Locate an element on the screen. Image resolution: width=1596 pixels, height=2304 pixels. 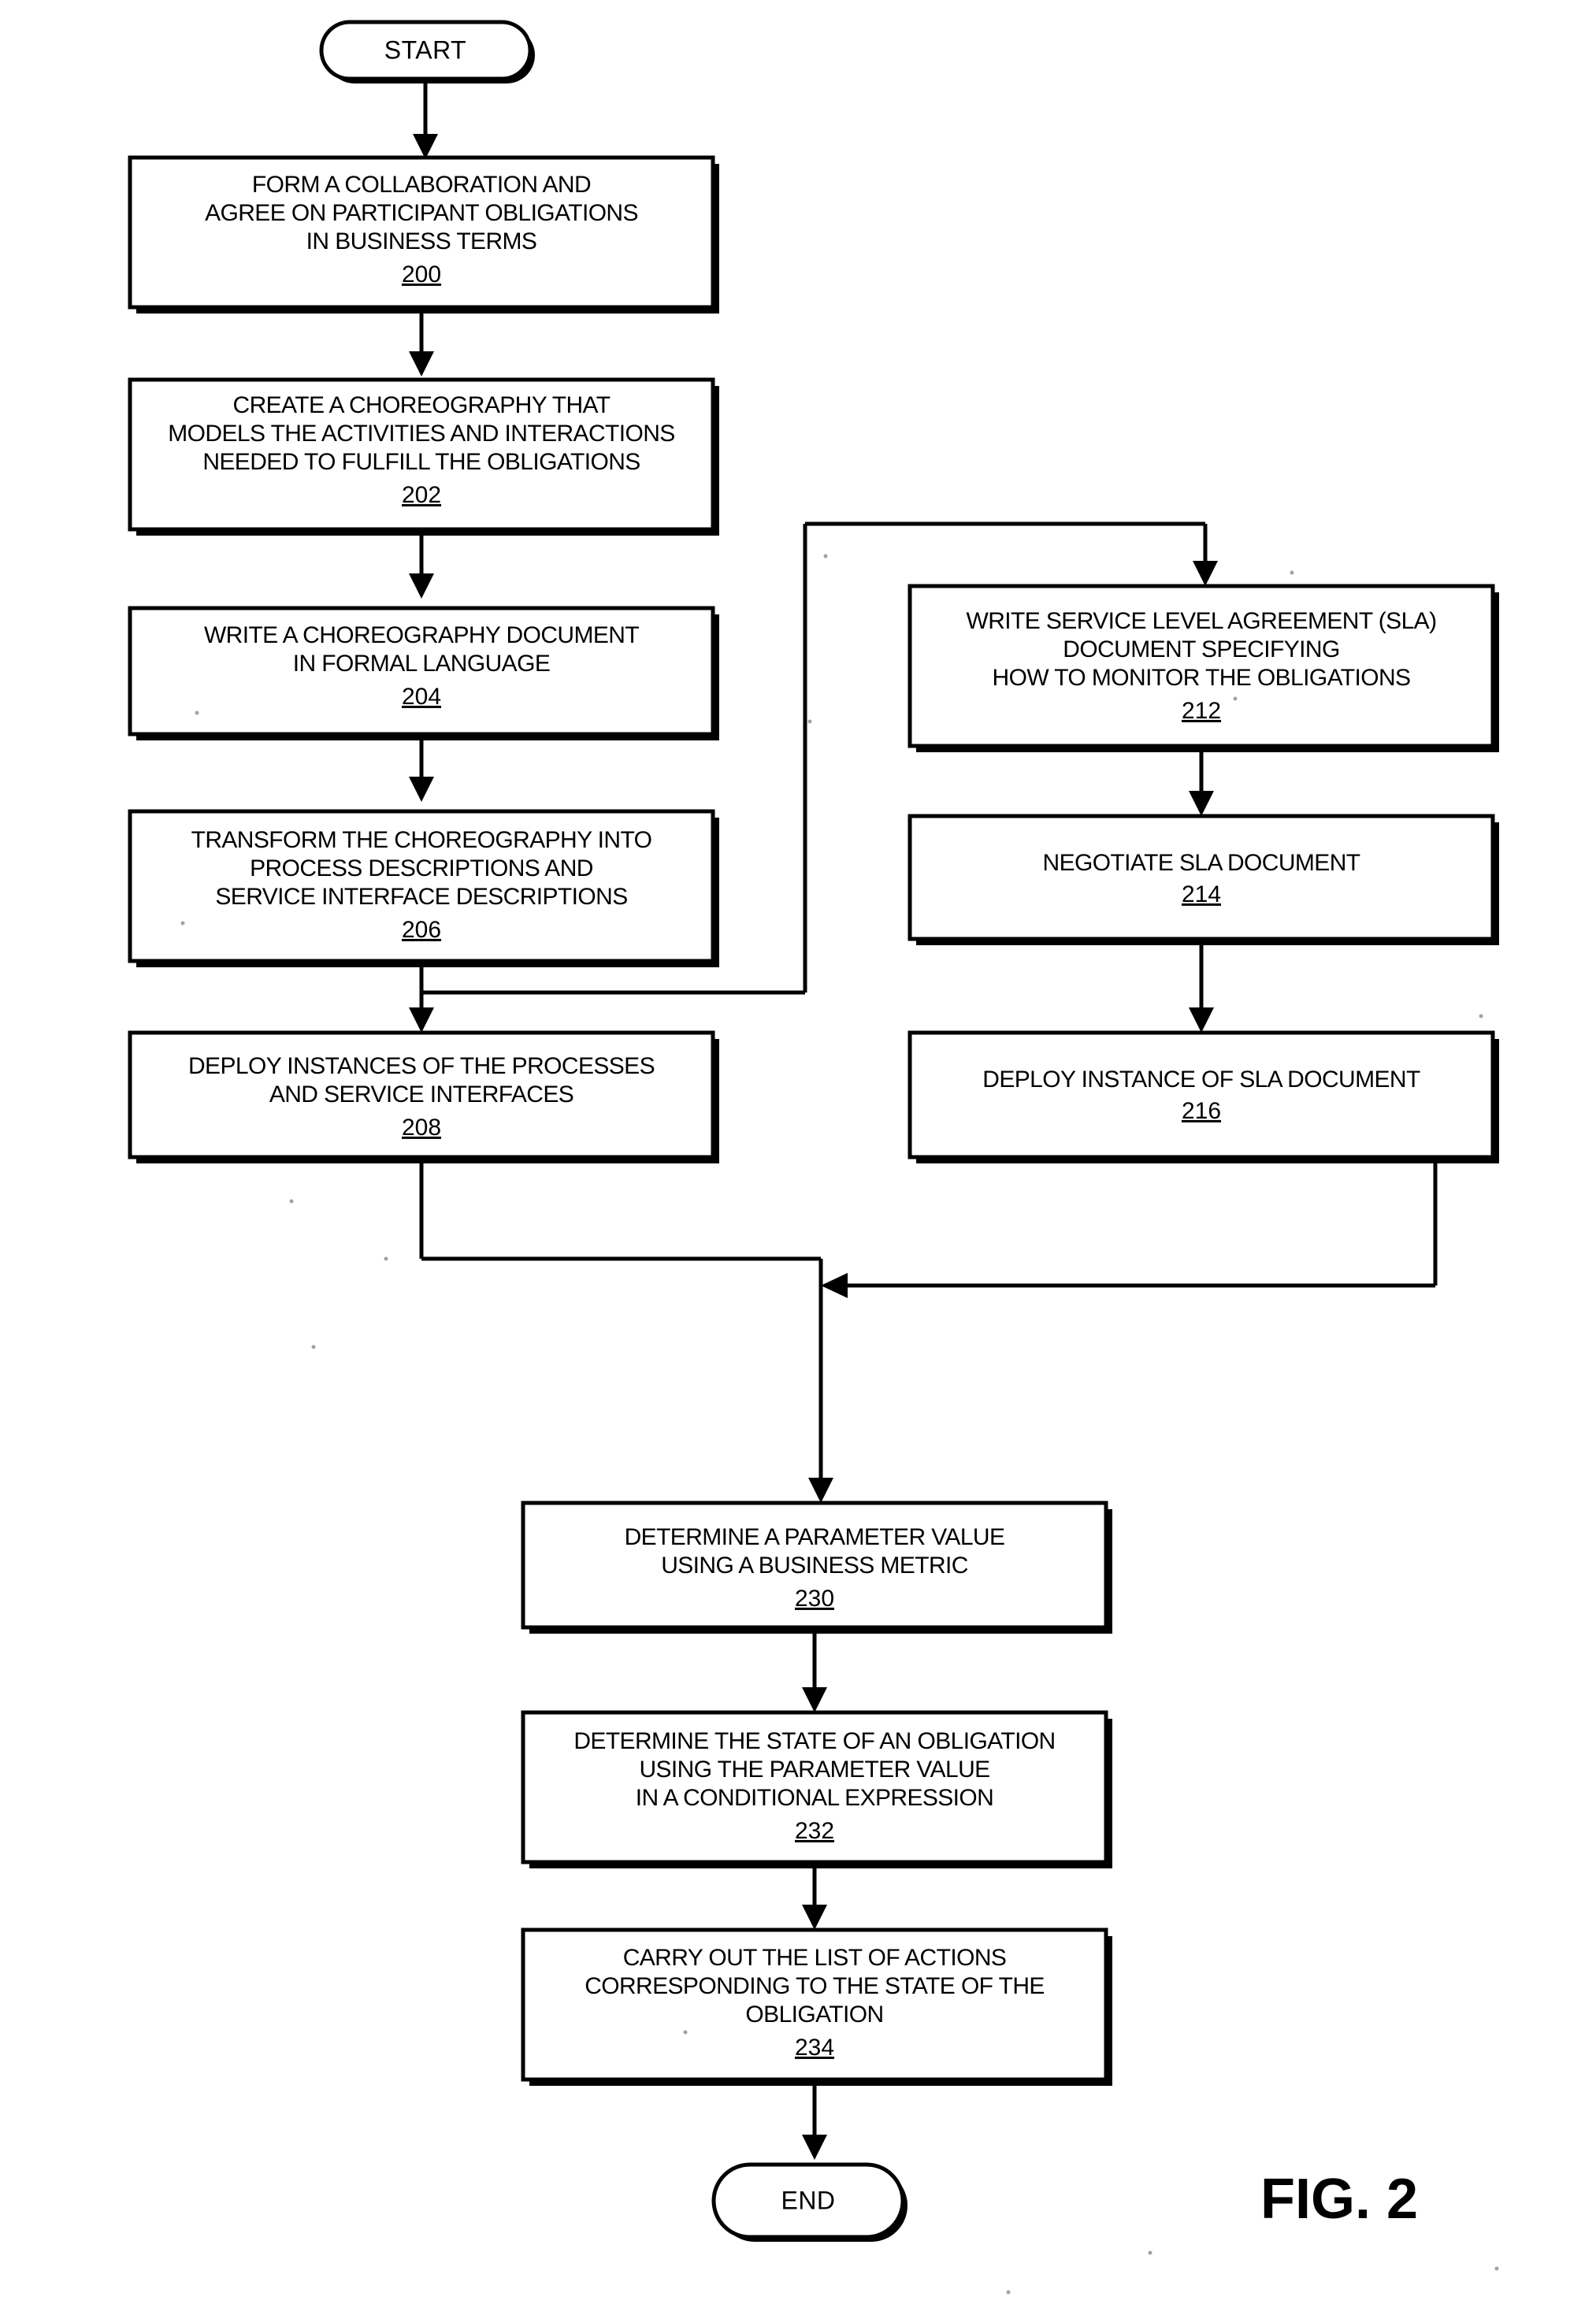
edge-234-to-end is located at coordinates (815, 2120).